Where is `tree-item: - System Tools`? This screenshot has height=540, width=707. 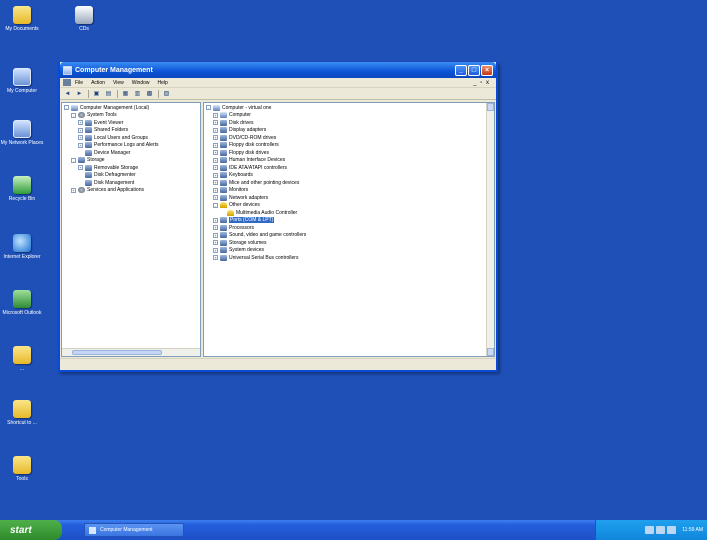 tree-item: - System Tools is located at coordinates (131, 116).